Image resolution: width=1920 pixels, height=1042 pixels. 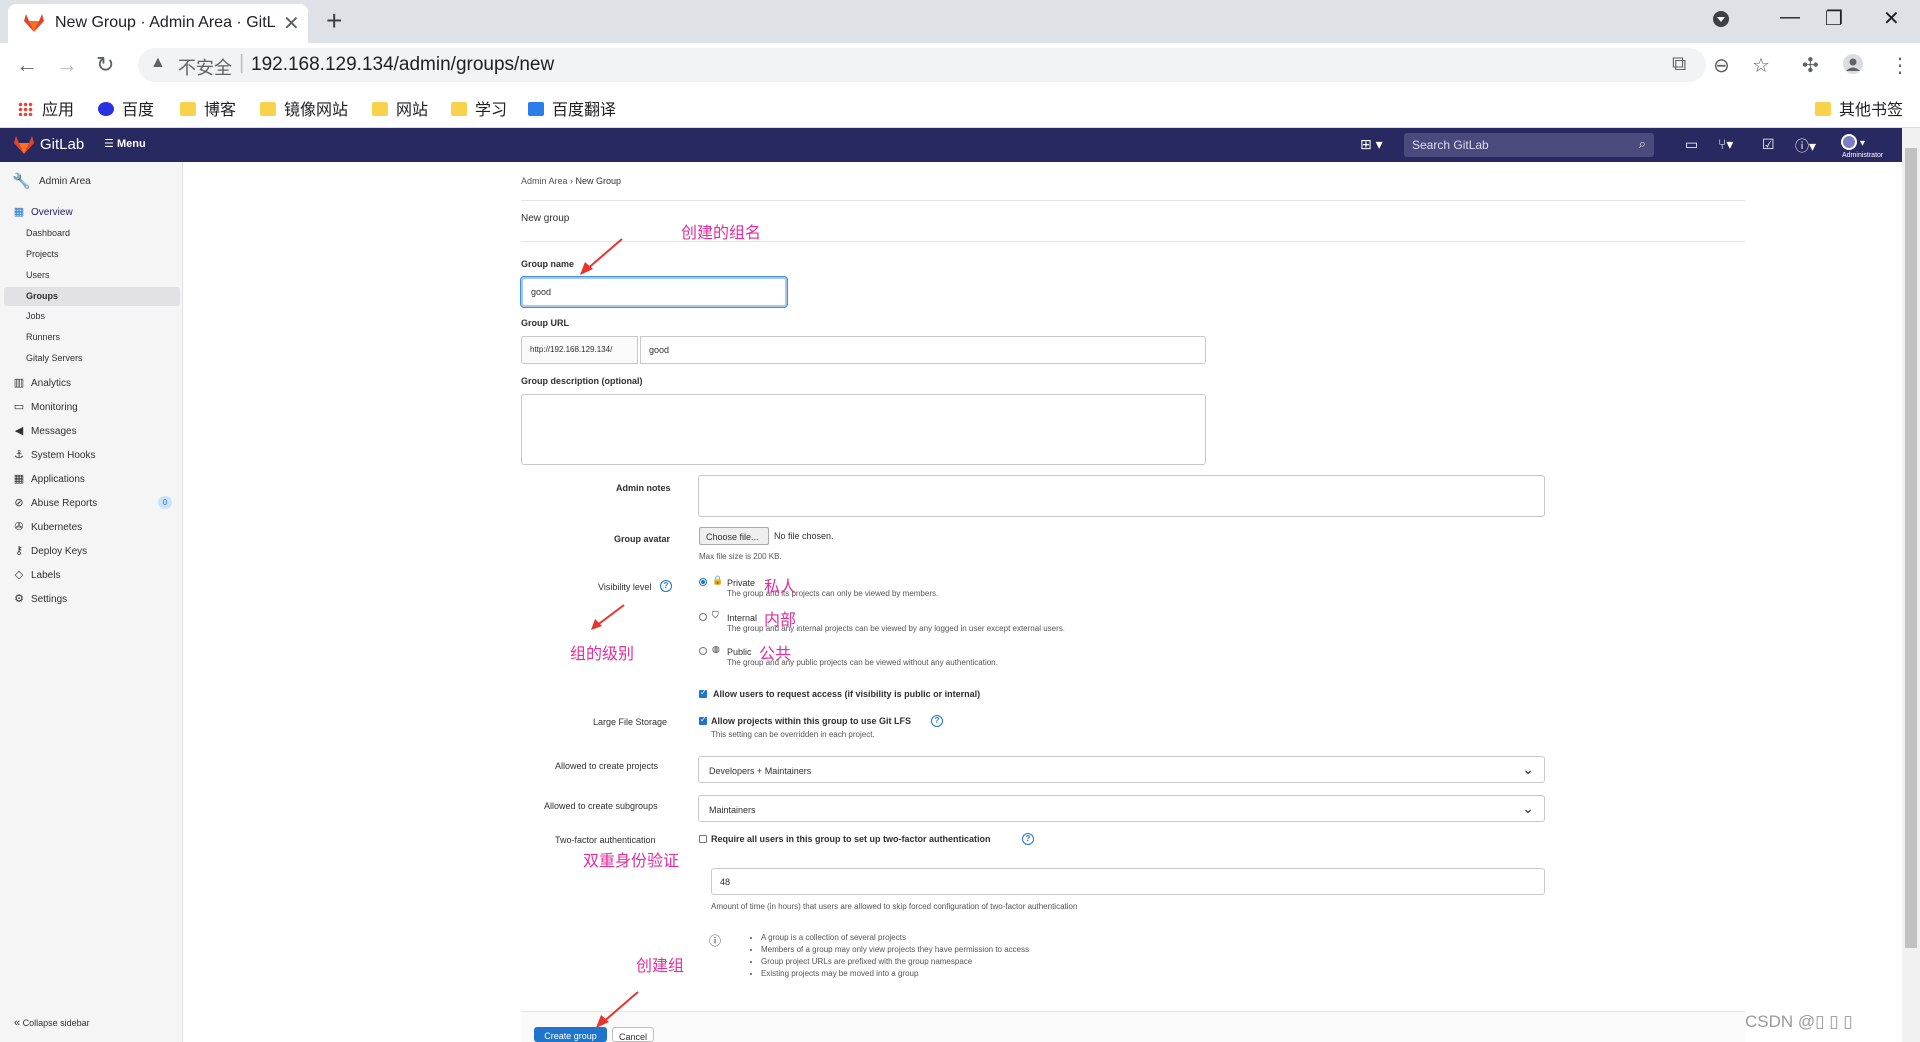 What do you see at coordinates (402, 65) in the screenshot?
I see `url-text: 192.168.129.134/admin/groups/new` at bounding box center [402, 65].